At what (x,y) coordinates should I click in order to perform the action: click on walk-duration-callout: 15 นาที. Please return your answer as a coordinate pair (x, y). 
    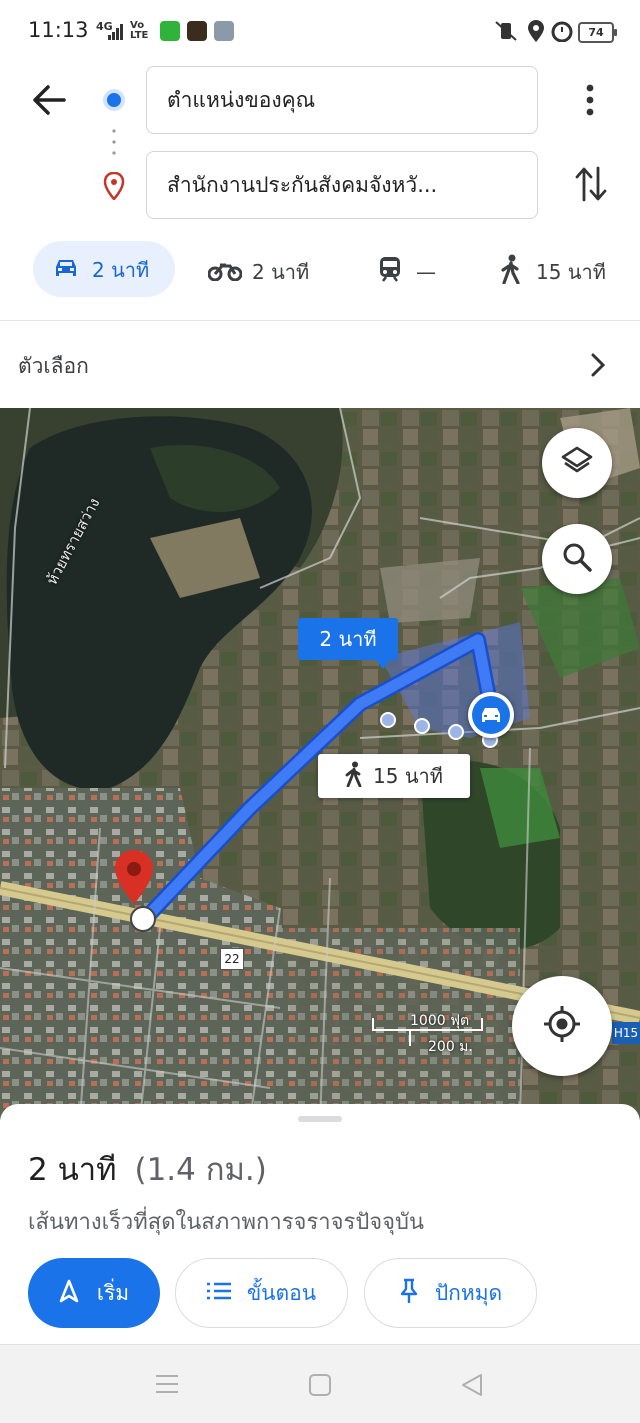
    Looking at the image, I should click on (394, 776).